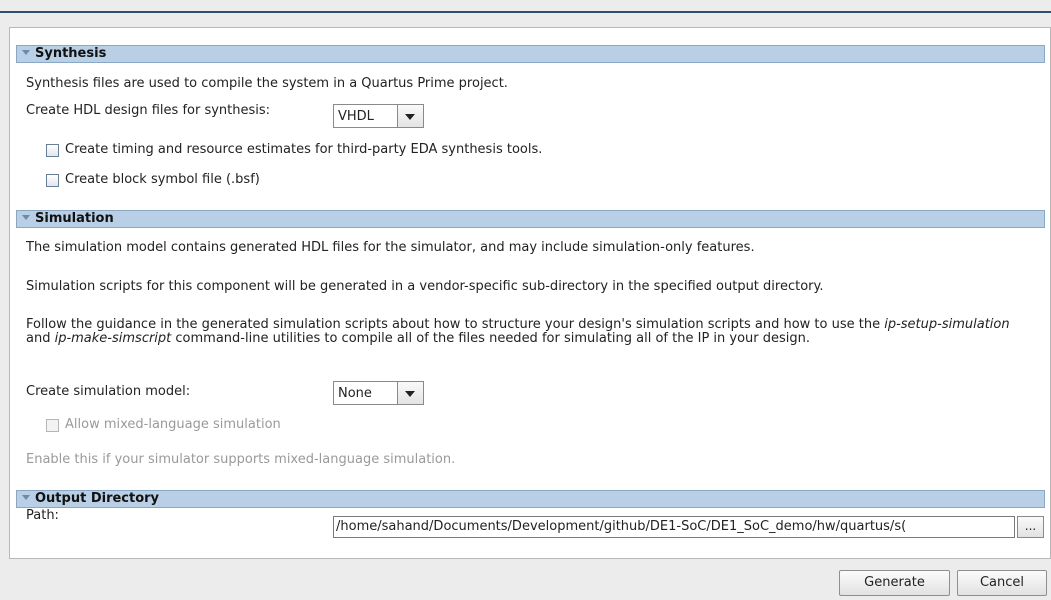 The image size is (1051, 600). I want to click on simulation-model-label: Create simulation model:, so click(108, 391).